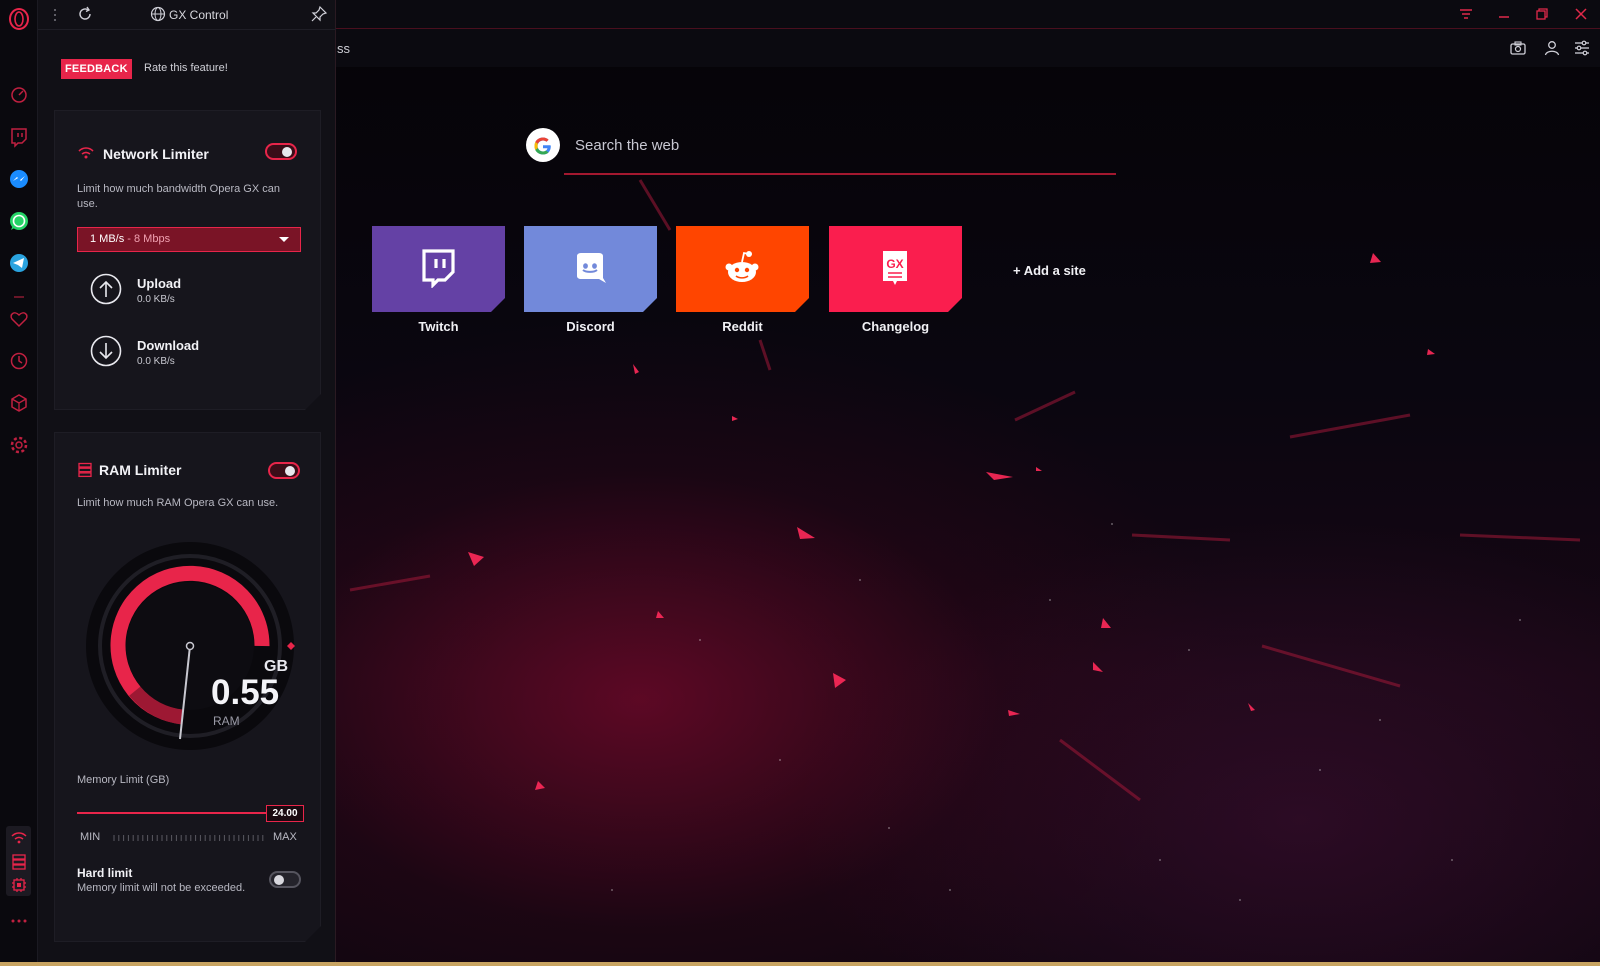  I want to click on globe-icon, so click(158, 14).